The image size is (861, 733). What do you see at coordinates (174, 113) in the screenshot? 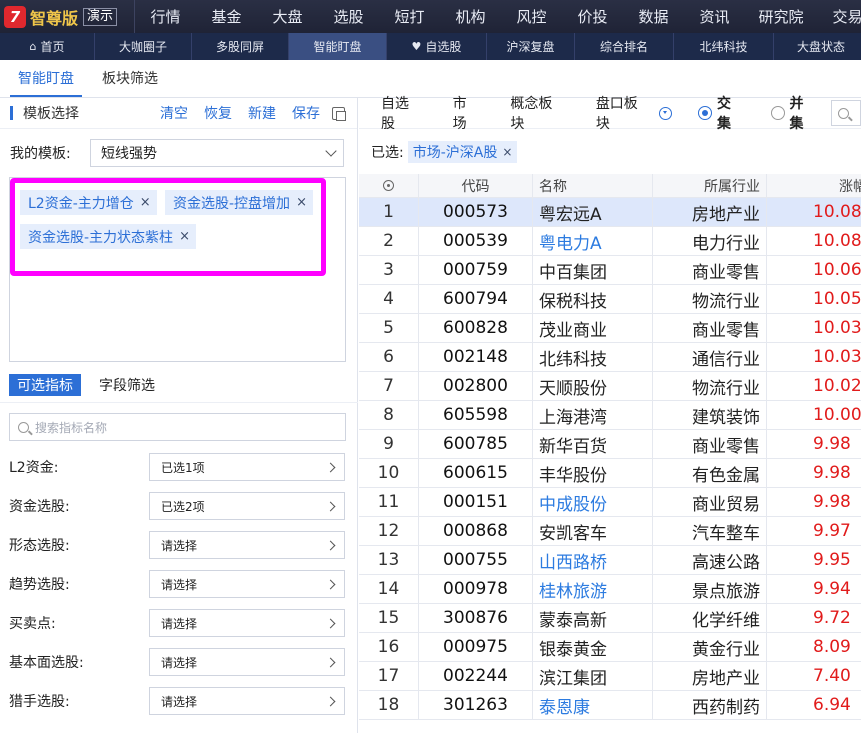
I see `clear-button: 清空` at bounding box center [174, 113].